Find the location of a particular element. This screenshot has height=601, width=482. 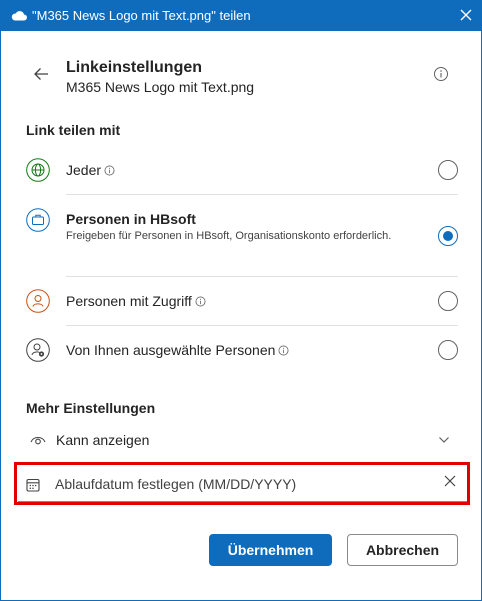

eye-icon is located at coordinates (38, 440).